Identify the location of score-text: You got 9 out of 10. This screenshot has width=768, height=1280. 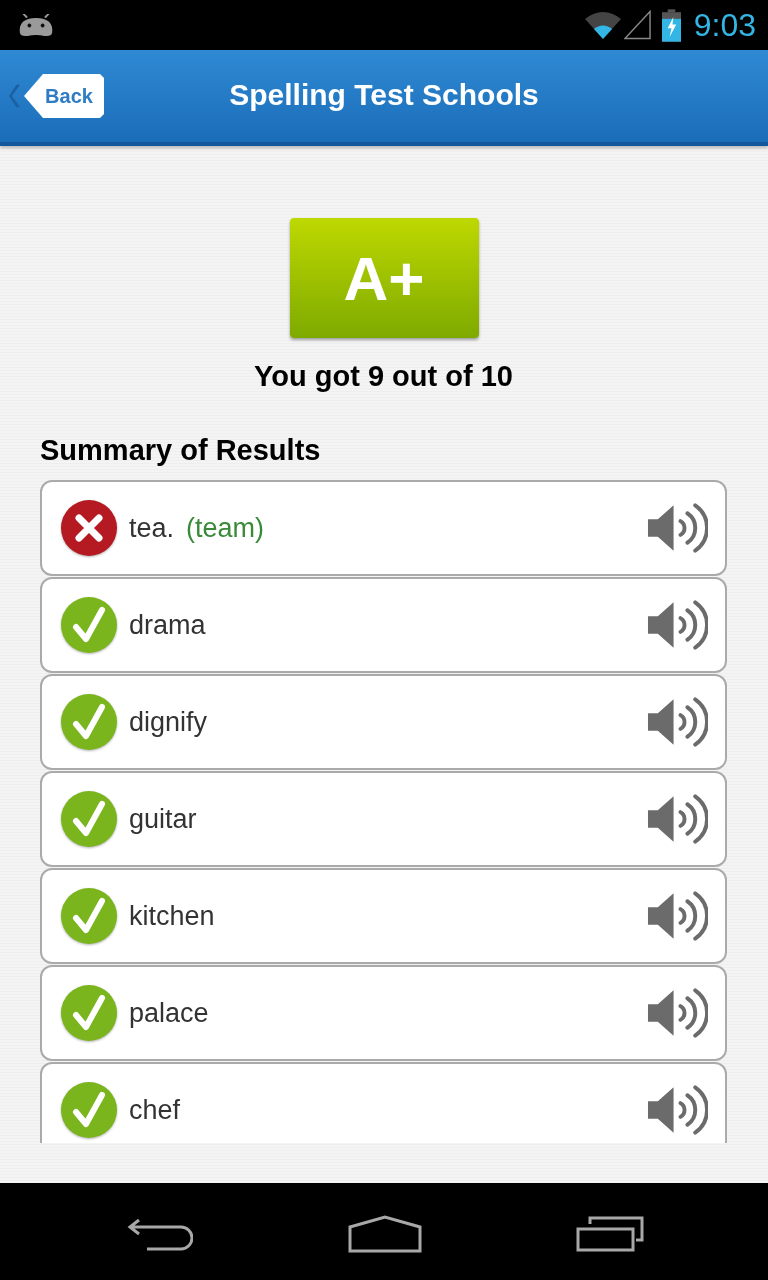
(383, 376).